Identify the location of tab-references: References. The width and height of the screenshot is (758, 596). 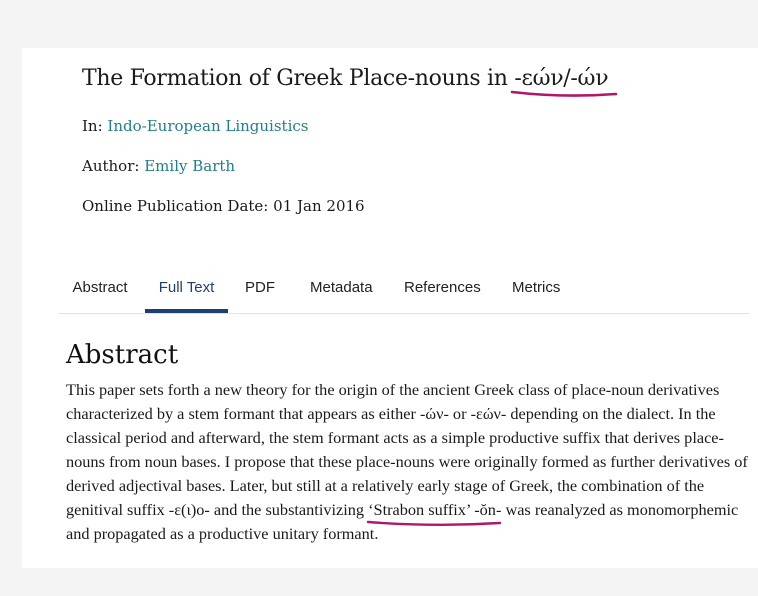
(442, 289).